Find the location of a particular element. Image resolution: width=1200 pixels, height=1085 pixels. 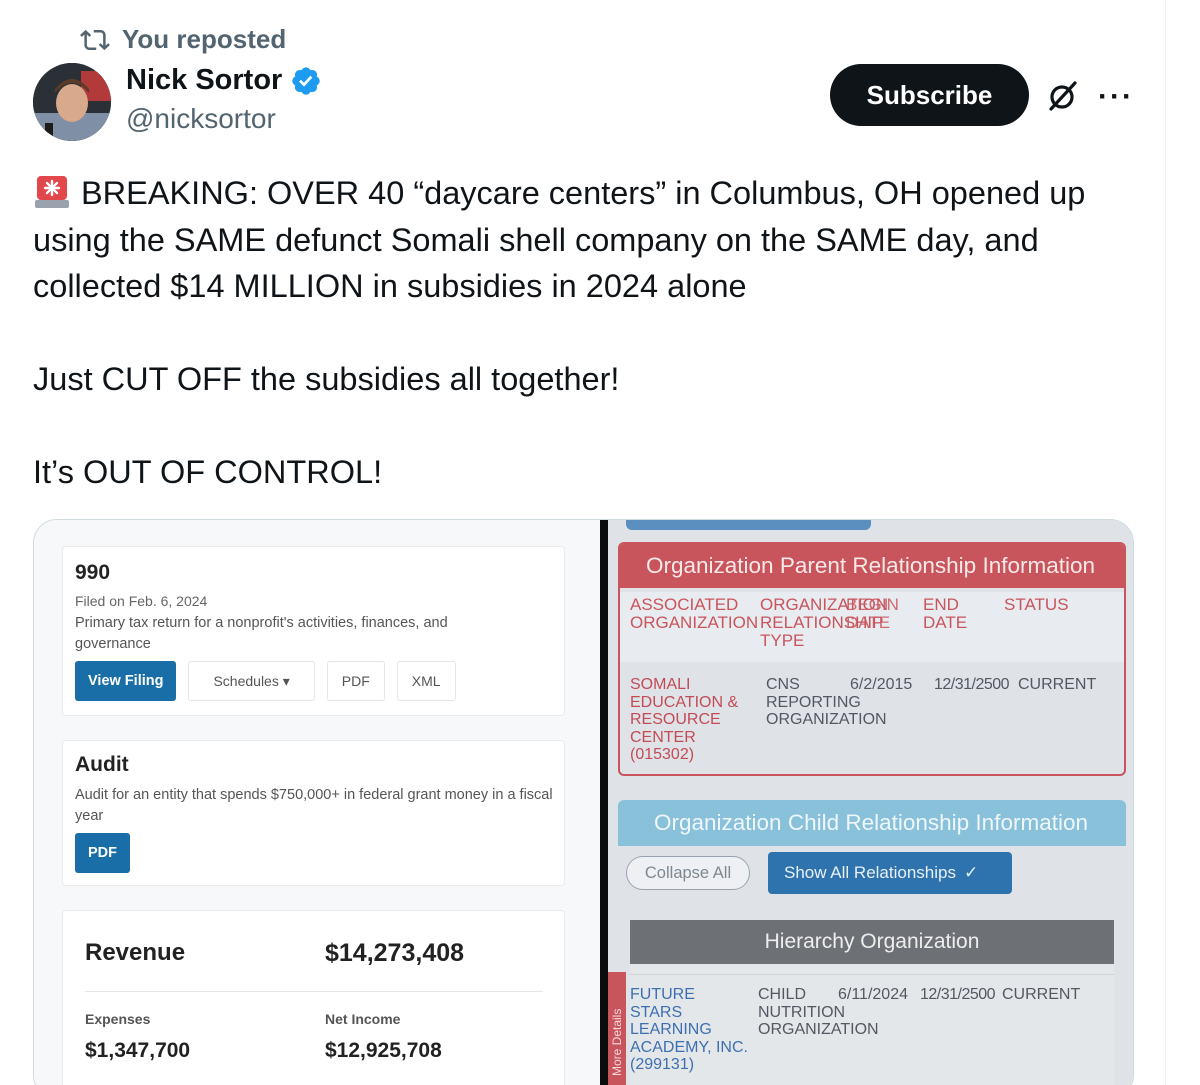

revenue-value: $14,273,408 is located at coordinates (395, 953).